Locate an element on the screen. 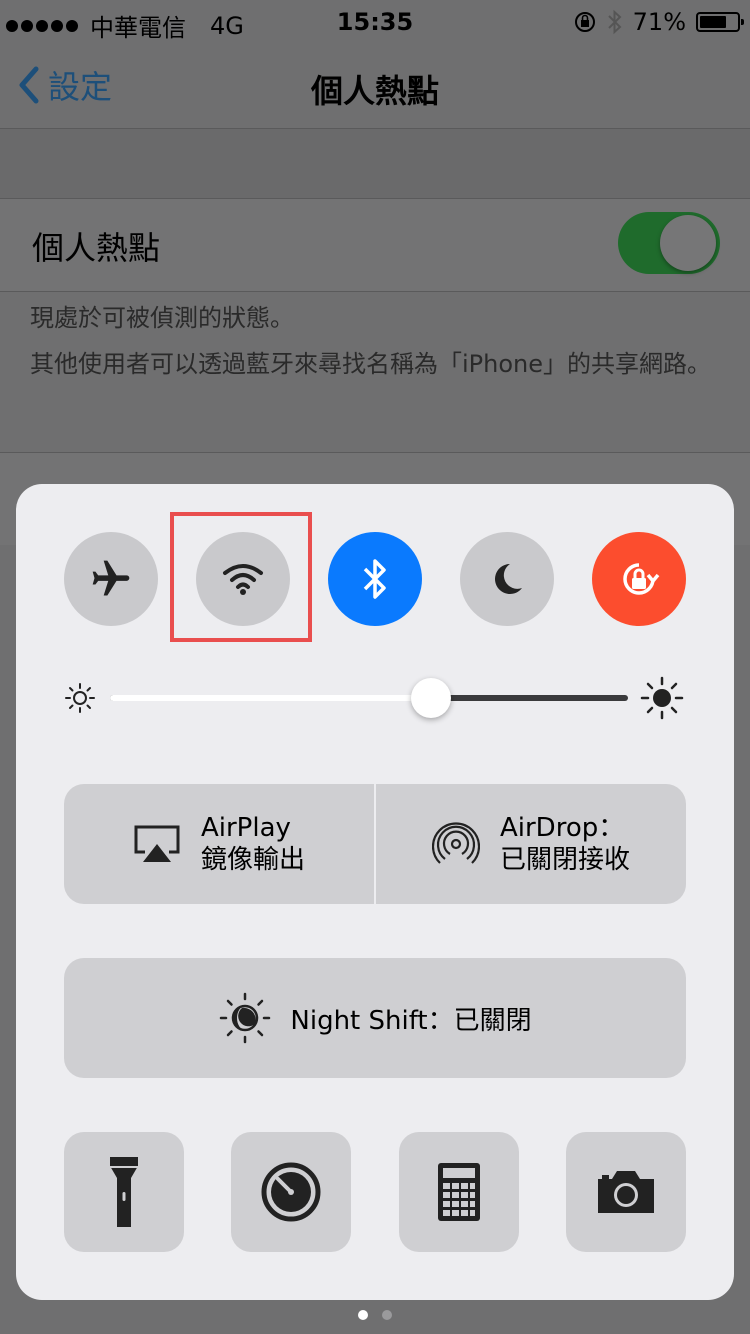 This screenshot has width=750, height=1334. navigation-bar: 設定 個人熱點 is located at coordinates (375, 86).